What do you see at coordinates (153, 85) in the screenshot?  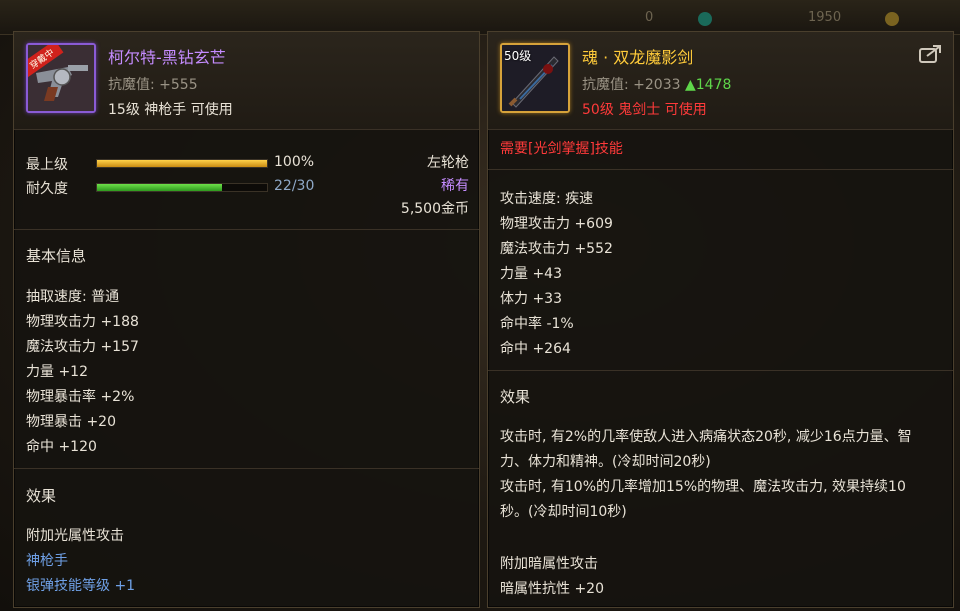 I see `magic-resist: 抗魔值: +555` at bounding box center [153, 85].